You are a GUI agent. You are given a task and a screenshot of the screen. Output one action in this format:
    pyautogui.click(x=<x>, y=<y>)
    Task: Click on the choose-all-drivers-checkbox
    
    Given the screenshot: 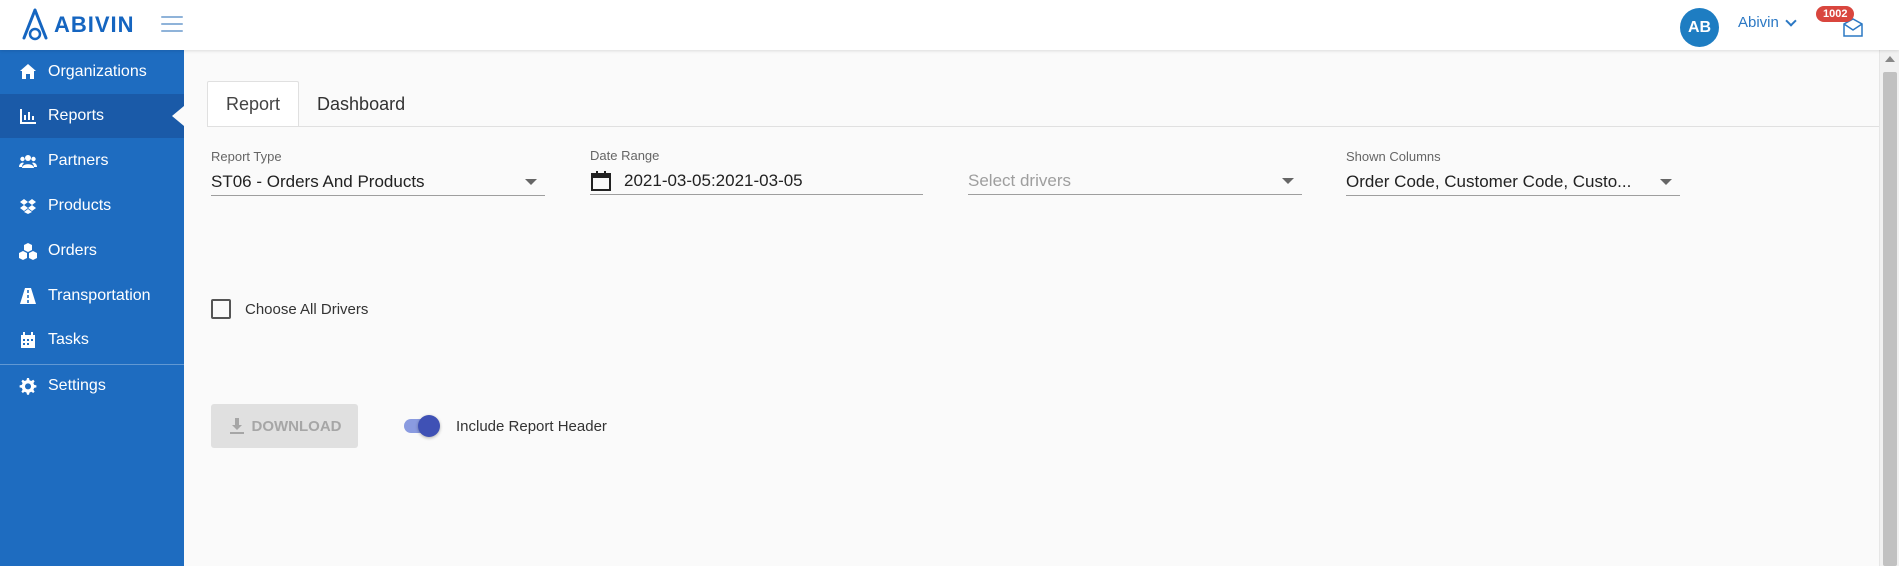 What is the action you would take?
    pyautogui.click(x=221, y=309)
    